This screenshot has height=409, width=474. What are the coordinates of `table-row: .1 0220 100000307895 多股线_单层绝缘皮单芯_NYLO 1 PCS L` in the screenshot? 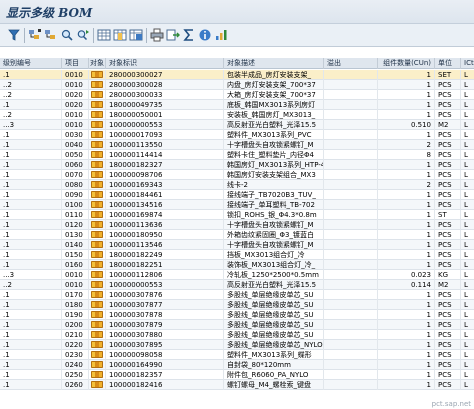 It's located at (237, 345).